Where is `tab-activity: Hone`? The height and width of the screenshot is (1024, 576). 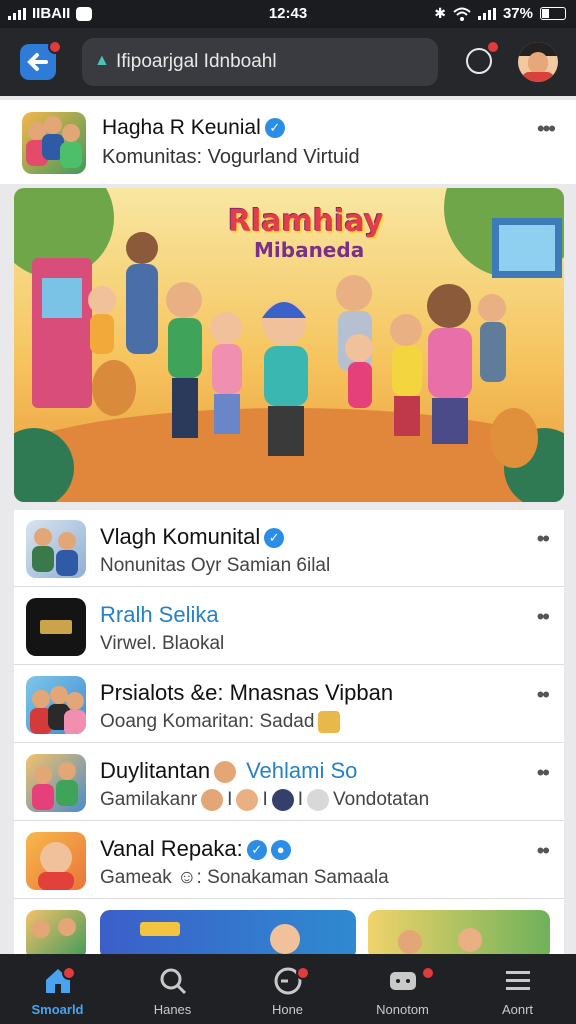
tab-activity: Hone is located at coordinates (287, 989).